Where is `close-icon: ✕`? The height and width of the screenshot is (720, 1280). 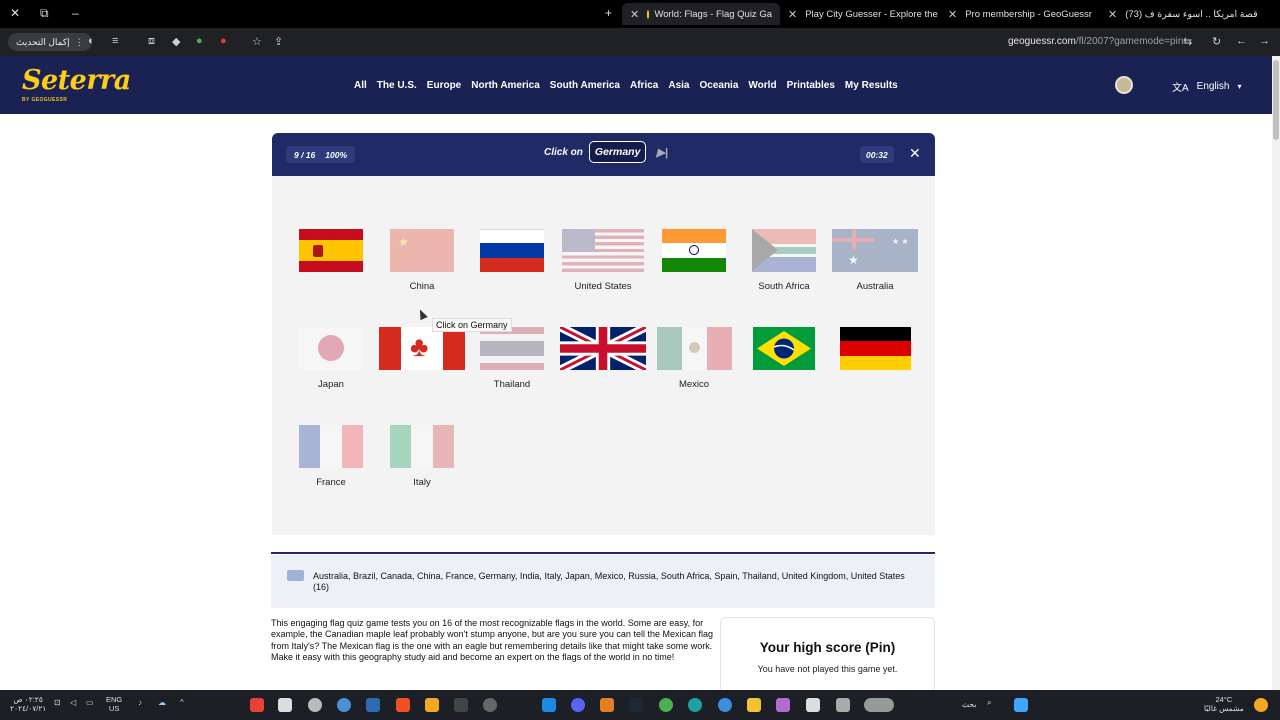
close-icon: ✕ is located at coordinates (915, 153).